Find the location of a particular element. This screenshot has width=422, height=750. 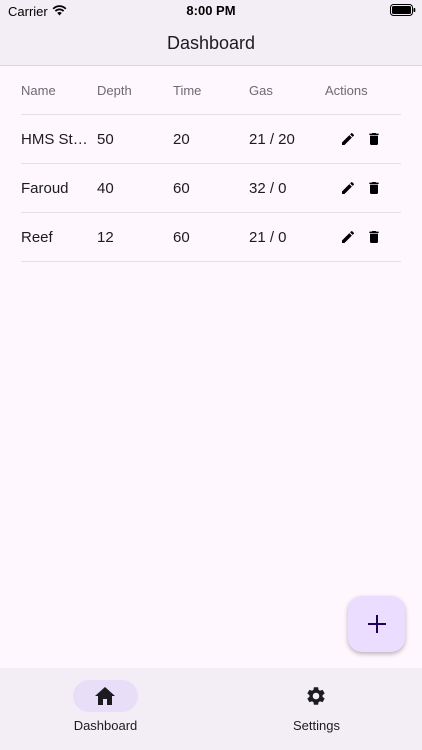

status-bar: Carrier 8:00 PM is located at coordinates (211, 11).